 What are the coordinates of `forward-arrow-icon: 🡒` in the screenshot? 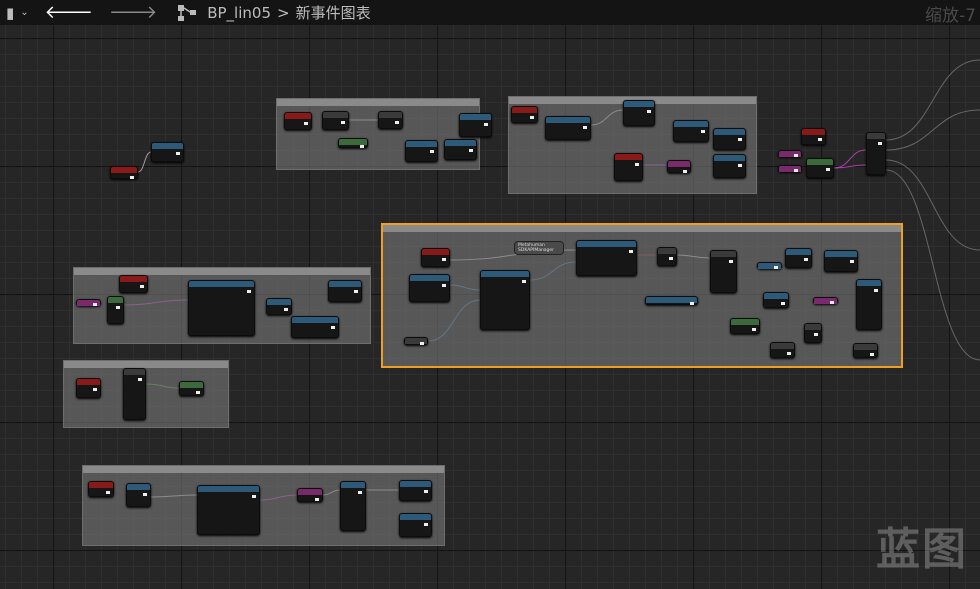 It's located at (133, 12).